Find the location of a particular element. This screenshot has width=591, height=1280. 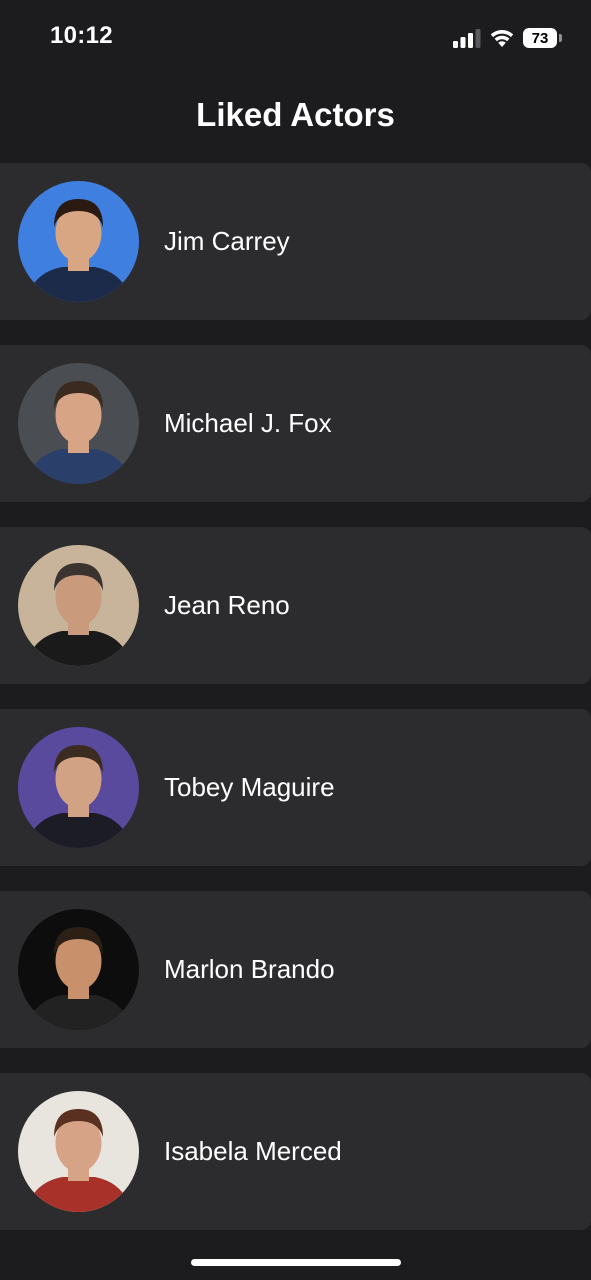

actor-card: Tobey Maguire is located at coordinates (295, 787).